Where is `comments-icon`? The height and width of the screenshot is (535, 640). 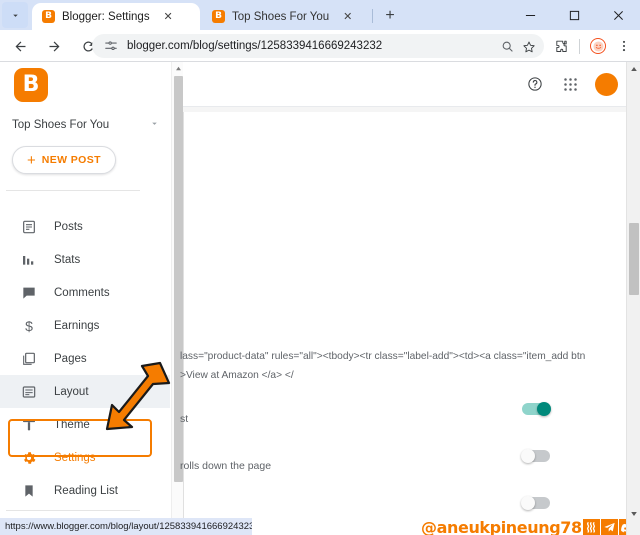 comments-icon is located at coordinates (29, 293).